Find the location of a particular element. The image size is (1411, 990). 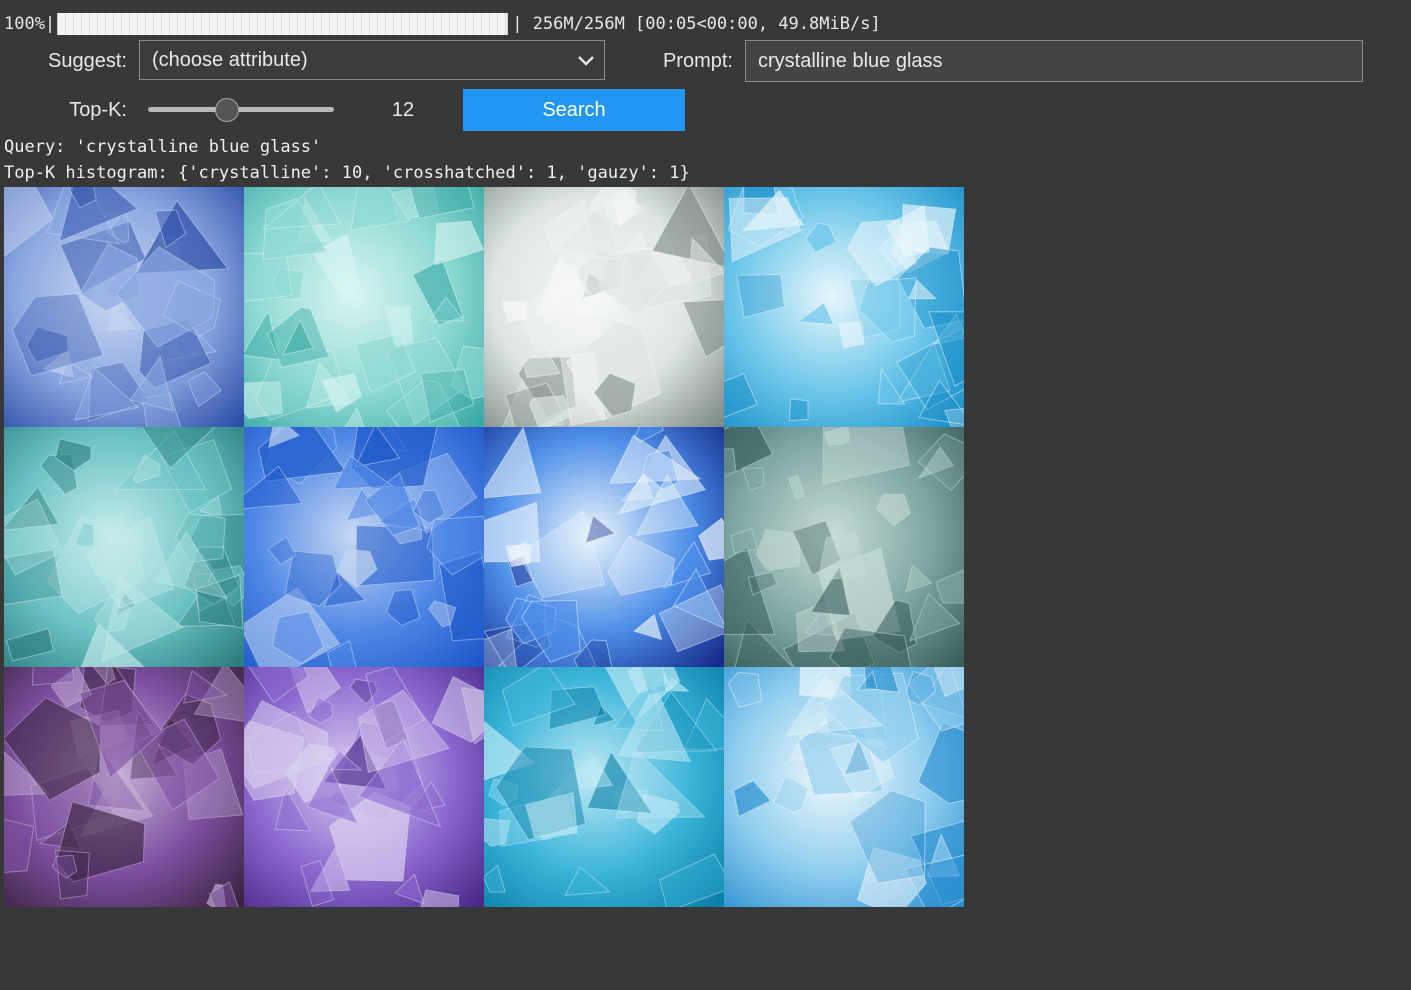

chevron-down-icon is located at coordinates (586, 61).